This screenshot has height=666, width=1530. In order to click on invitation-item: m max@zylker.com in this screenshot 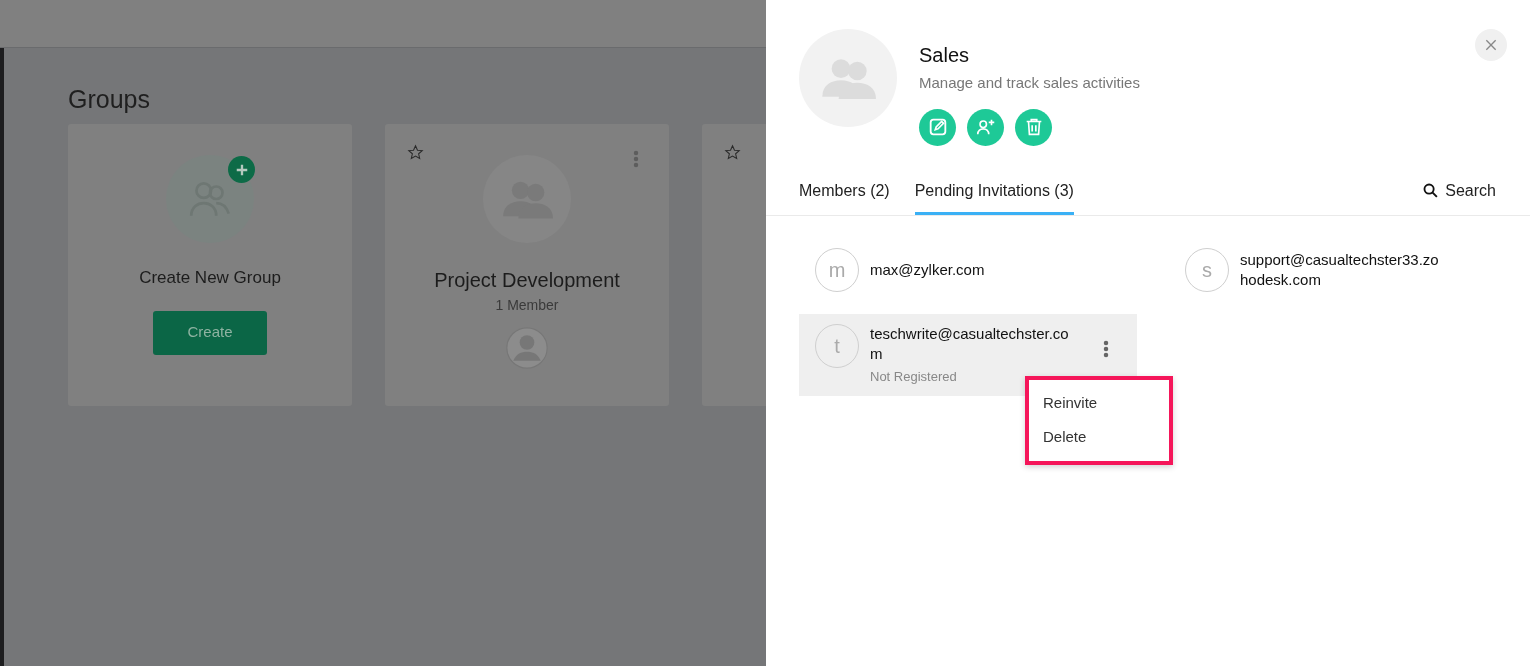, I will do `click(968, 269)`.